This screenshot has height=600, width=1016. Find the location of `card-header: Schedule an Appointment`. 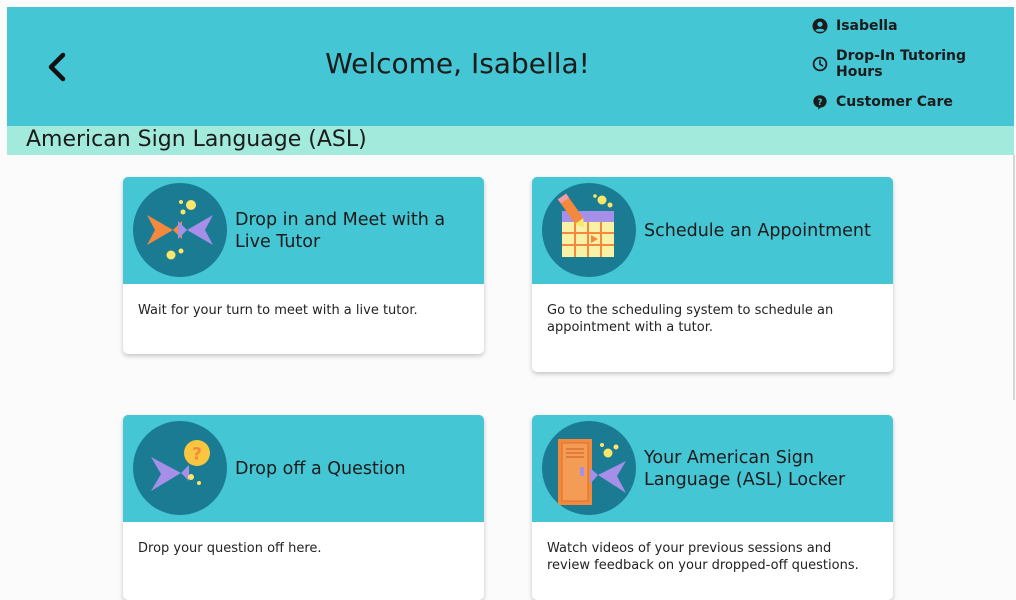

card-header: Schedule an Appointment is located at coordinates (712, 230).